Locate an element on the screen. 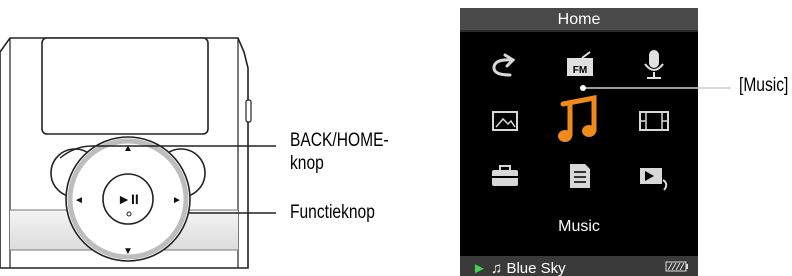  function-button-callout: Functieknop is located at coordinates (332, 212).